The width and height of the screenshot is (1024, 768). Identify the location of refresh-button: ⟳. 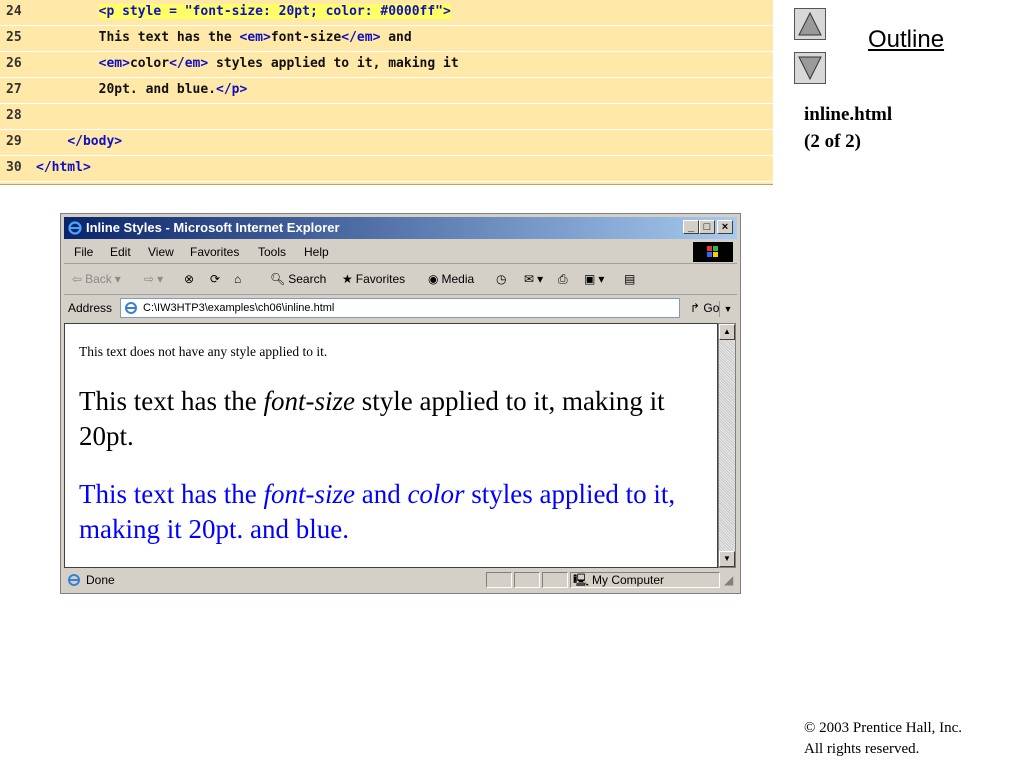
(215, 279).